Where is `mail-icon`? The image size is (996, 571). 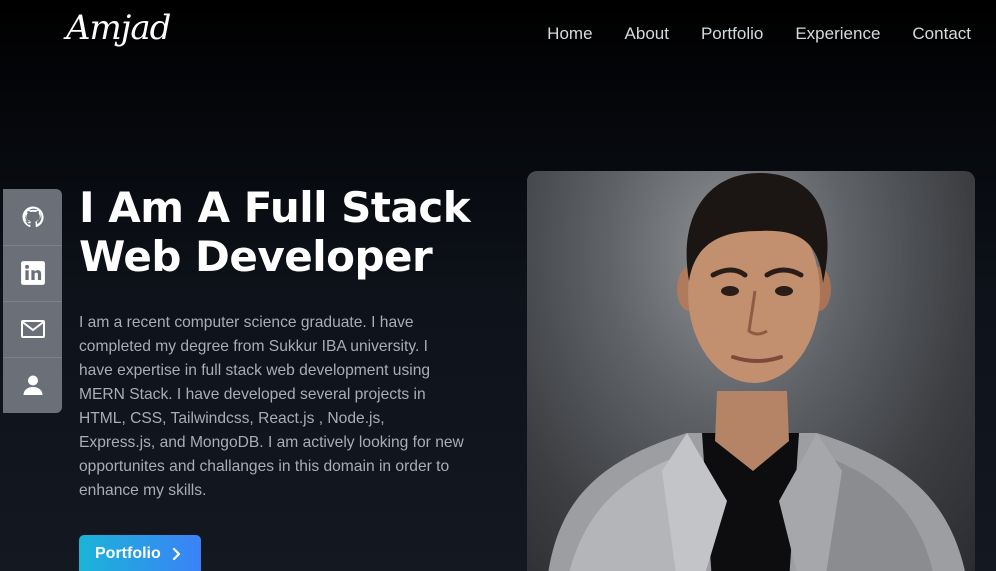
mail-icon is located at coordinates (32, 329).